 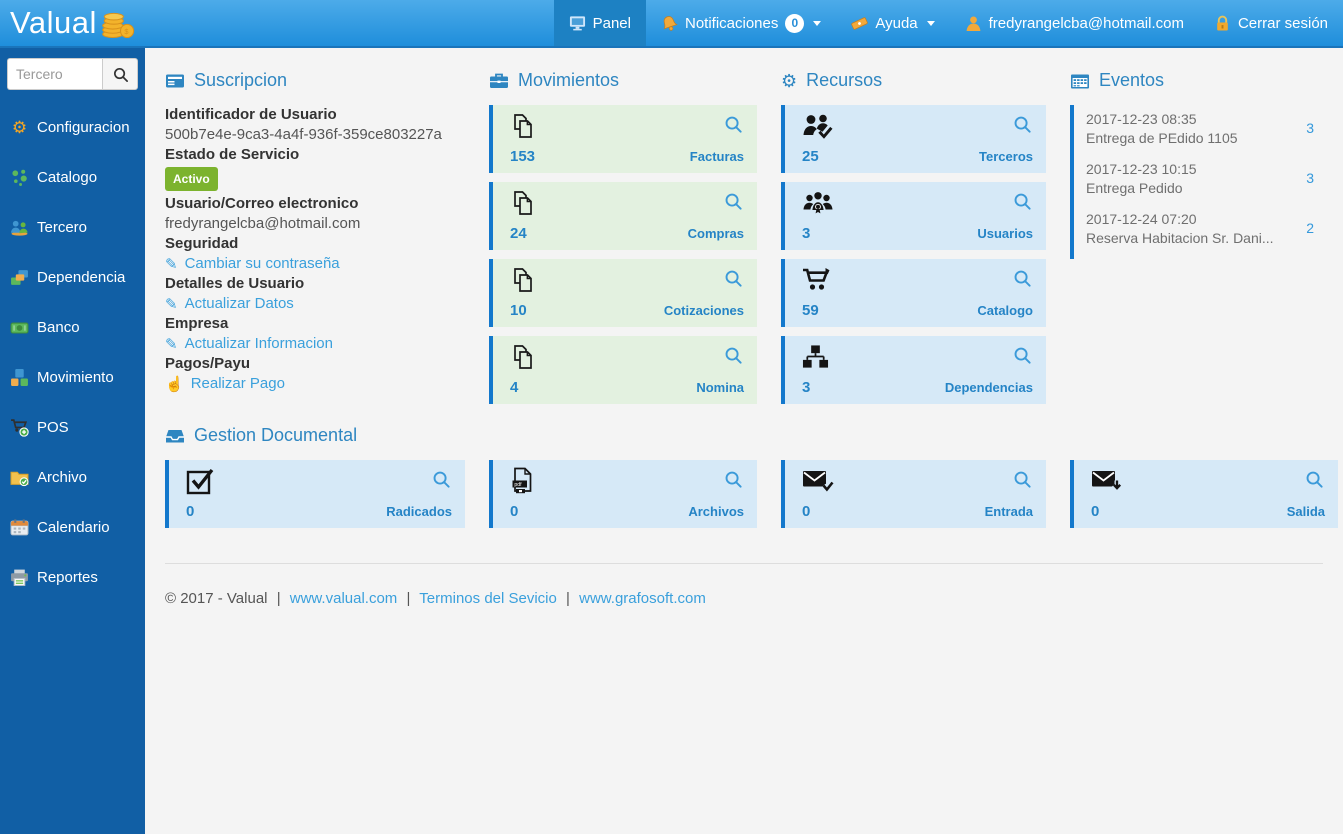 What do you see at coordinates (200, 481) in the screenshot?
I see `checkbox-icon` at bounding box center [200, 481].